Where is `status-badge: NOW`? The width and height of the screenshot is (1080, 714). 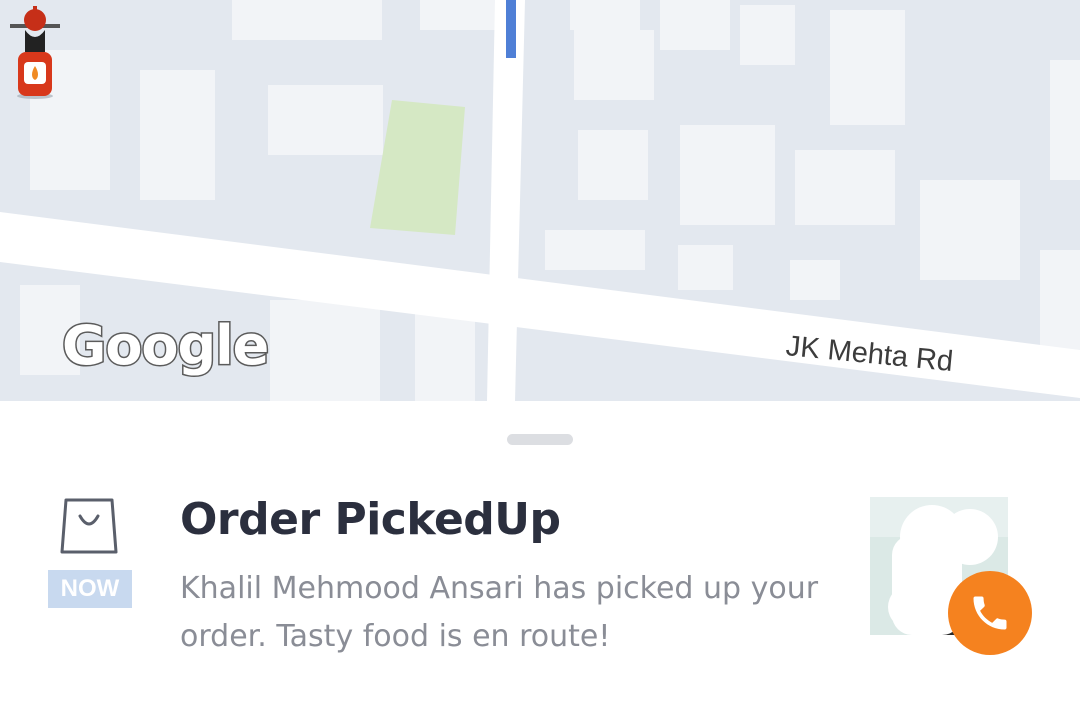 status-badge: NOW is located at coordinates (90, 589).